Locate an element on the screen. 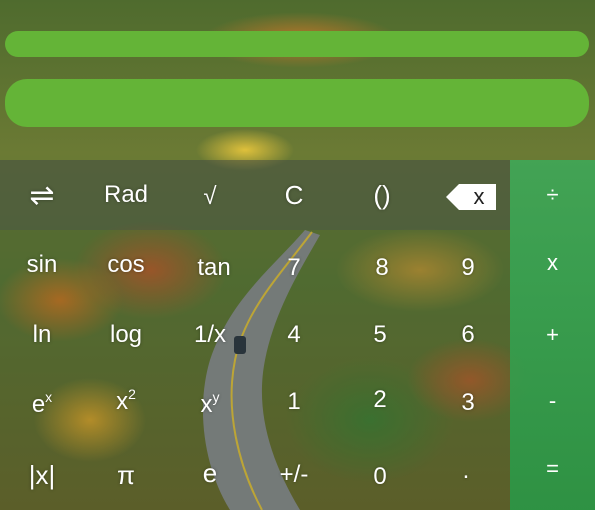  digit-9-button: 9 is located at coordinates (468, 268).